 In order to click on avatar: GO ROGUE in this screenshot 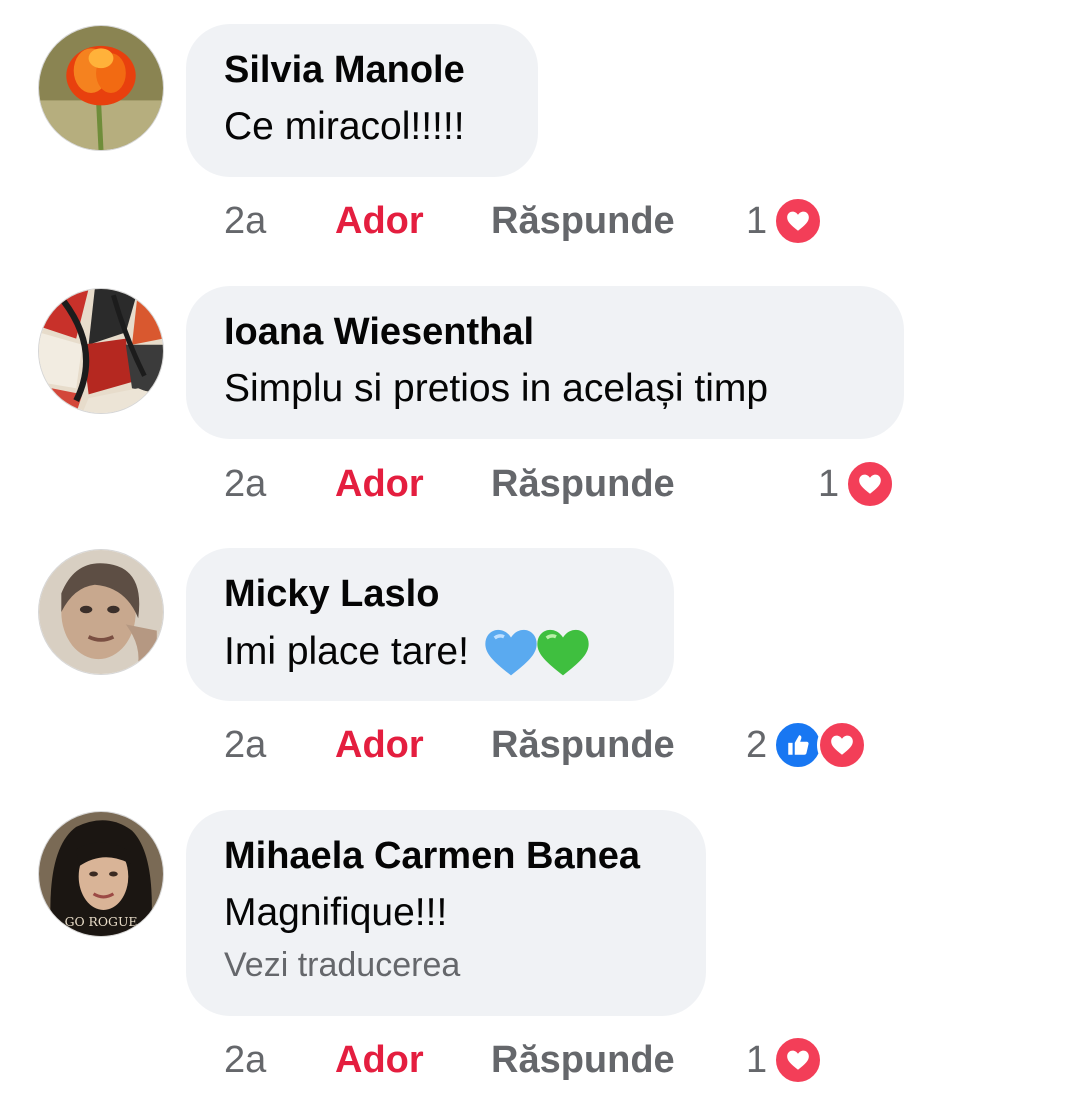, I will do `click(101, 874)`.